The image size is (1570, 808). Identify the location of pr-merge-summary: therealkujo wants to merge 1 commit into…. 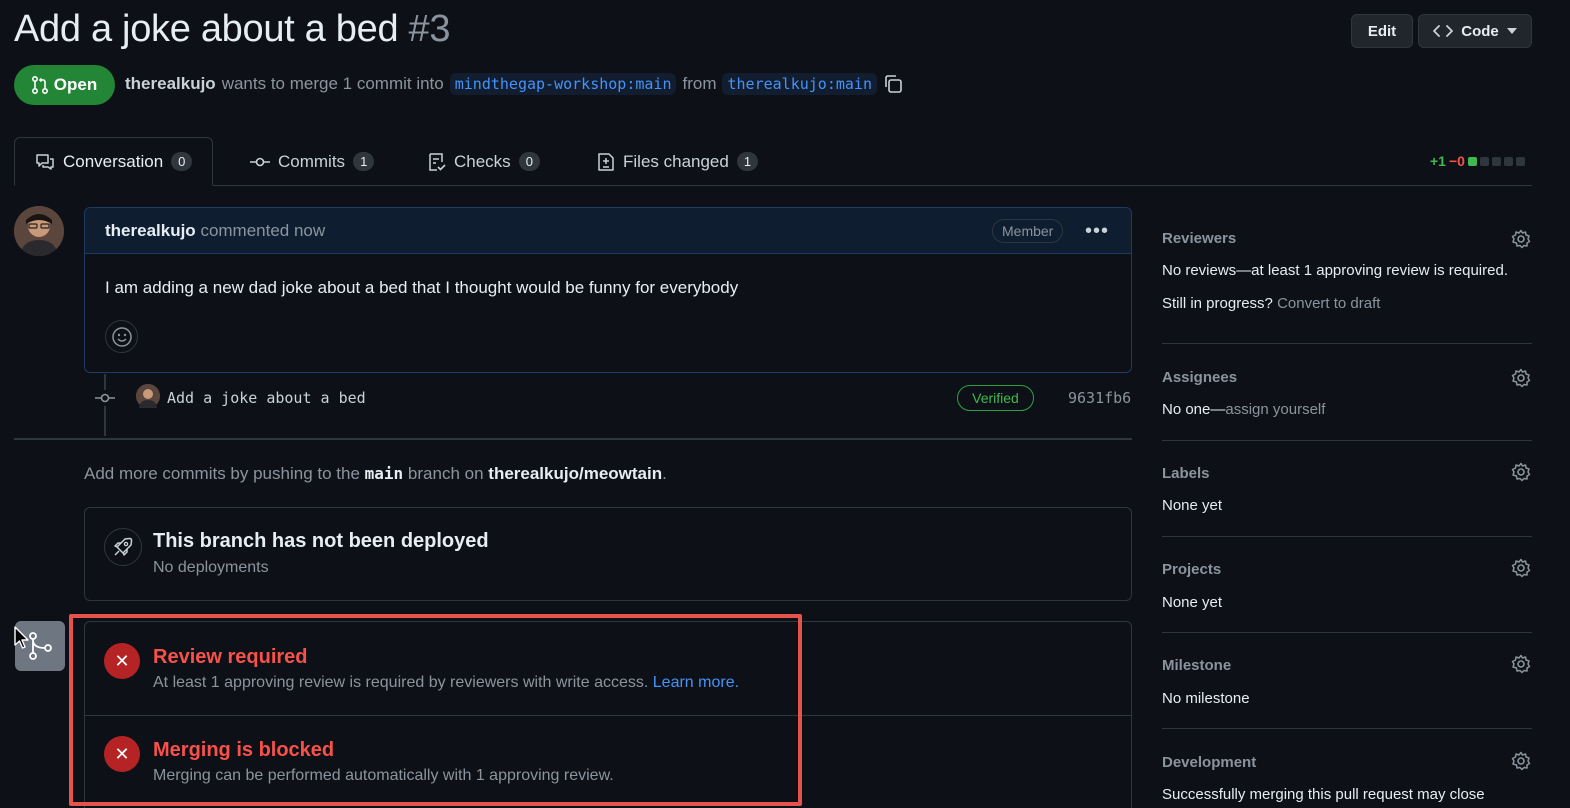
(514, 84).